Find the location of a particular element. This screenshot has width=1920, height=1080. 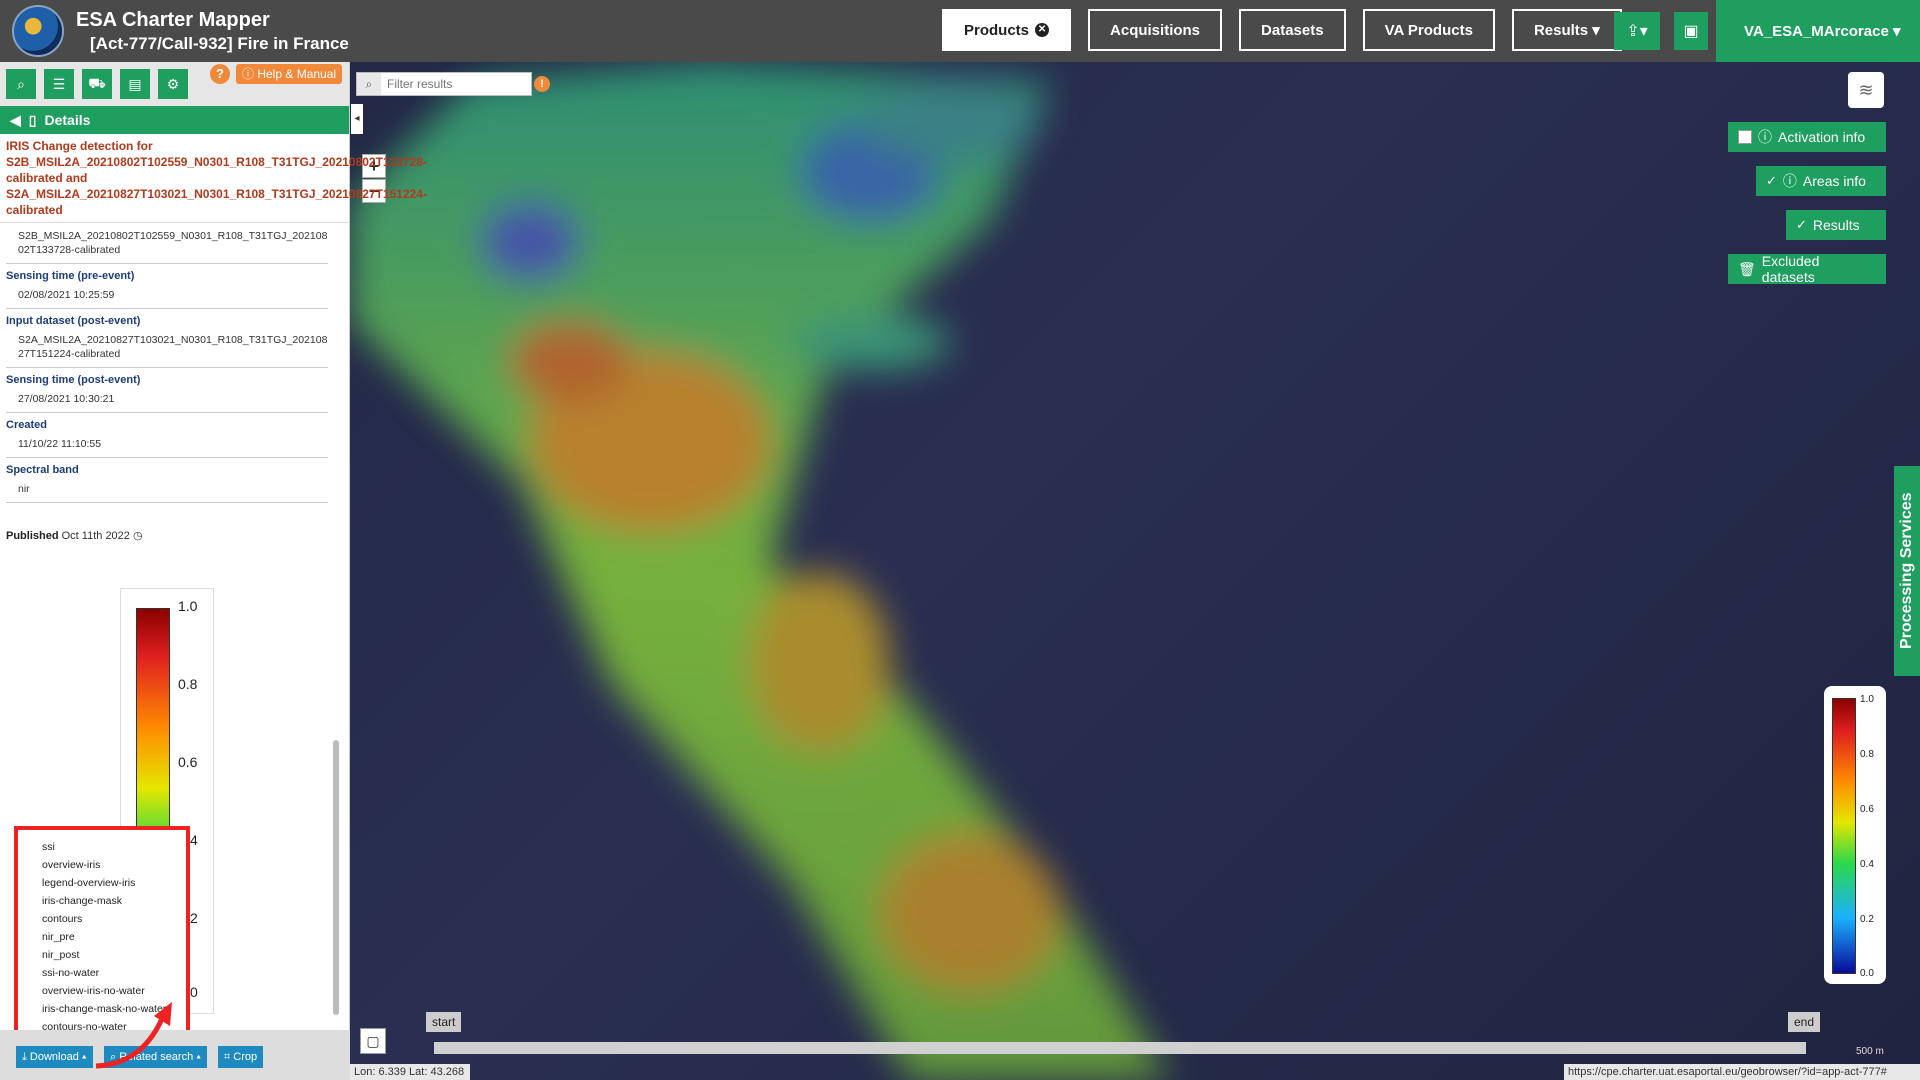

timeline-slider is located at coordinates (1120, 1048).